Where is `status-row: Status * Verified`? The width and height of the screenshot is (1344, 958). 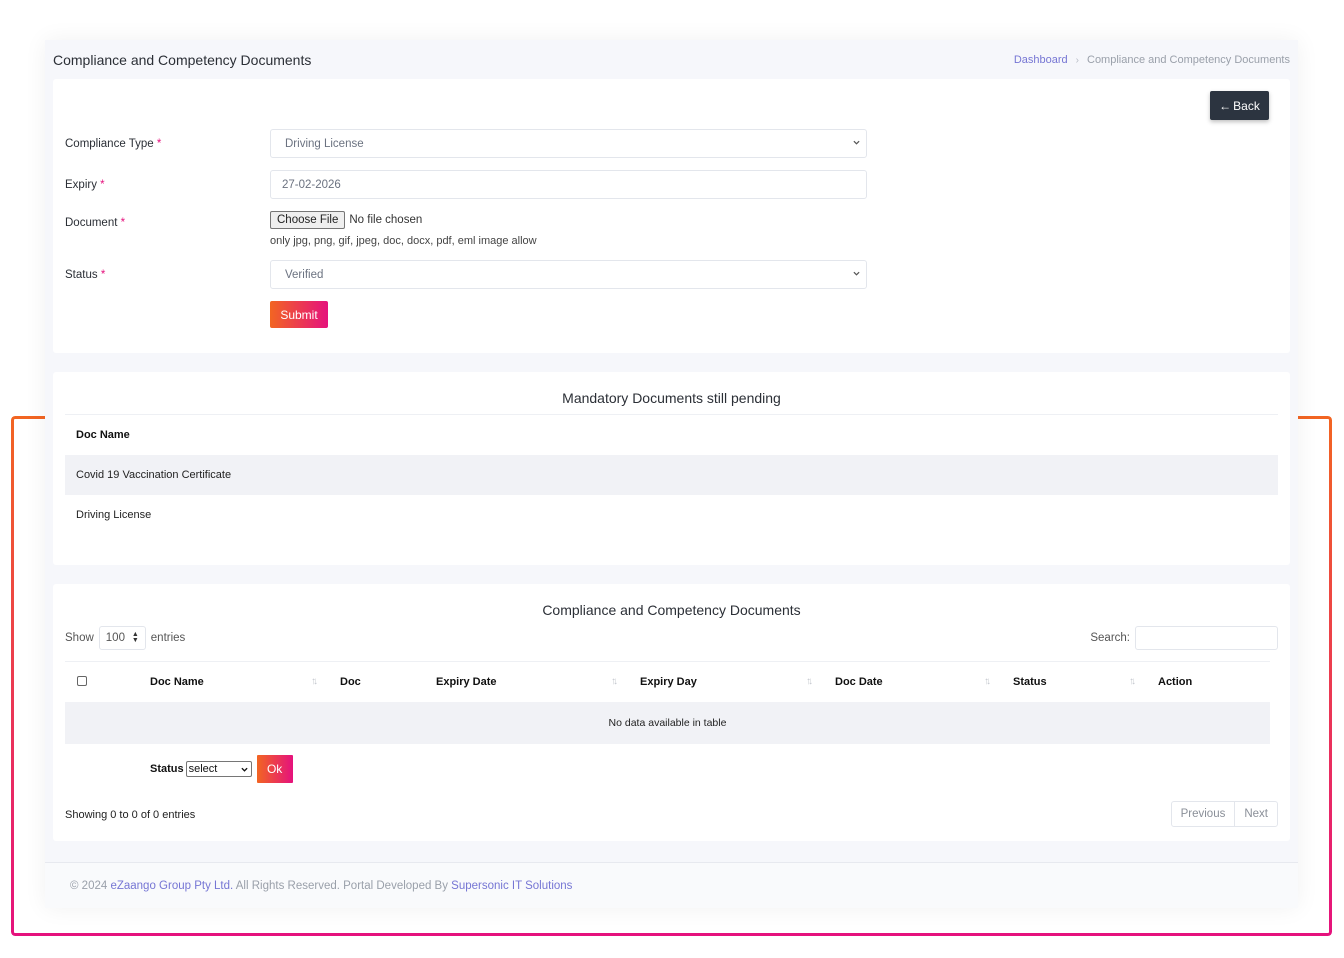
status-row: Status * Verified is located at coordinates (466, 274).